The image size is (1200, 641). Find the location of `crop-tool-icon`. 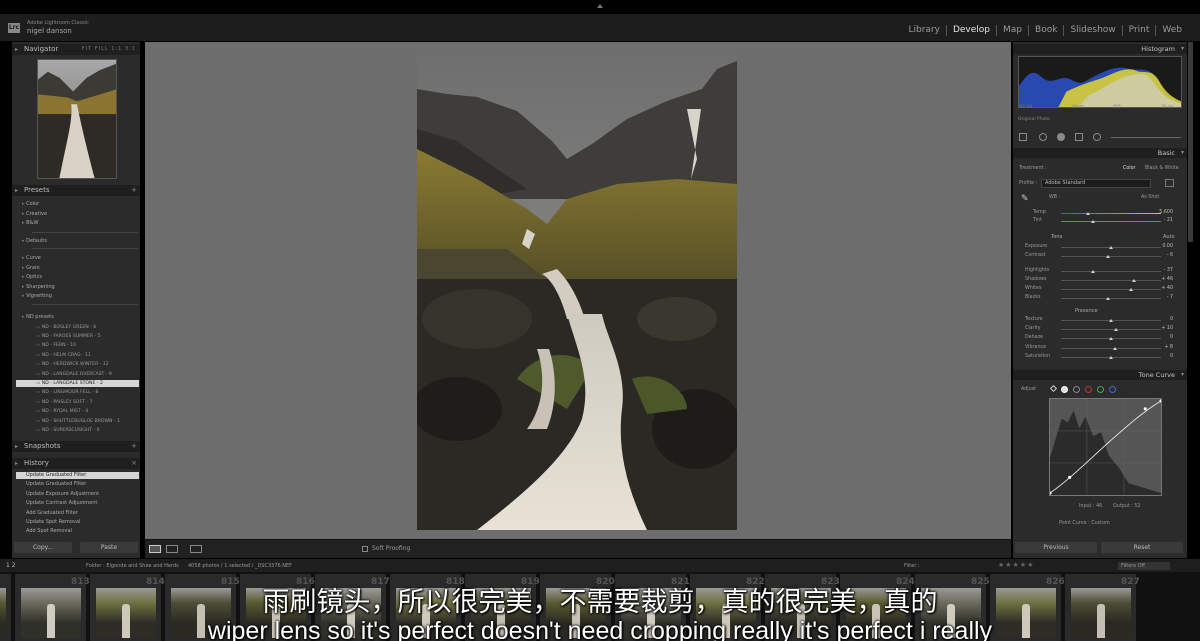

crop-tool-icon is located at coordinates (1023, 137).